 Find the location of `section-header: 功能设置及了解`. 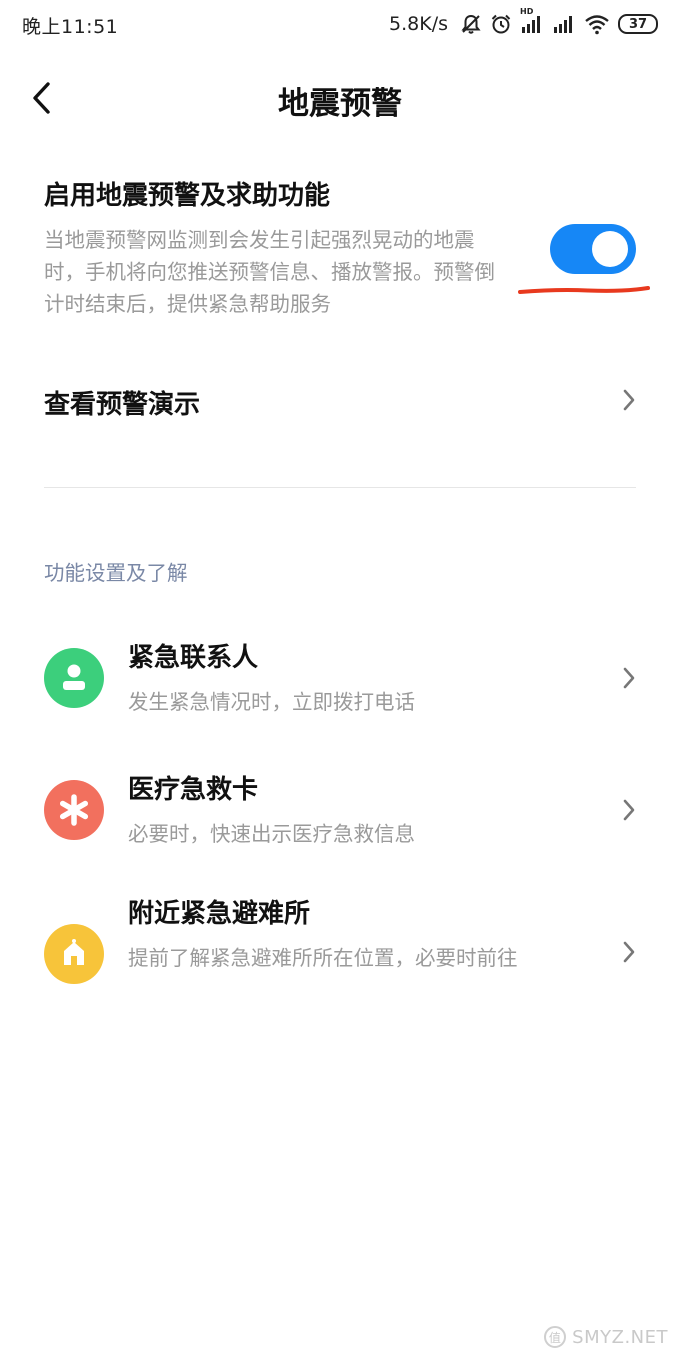

section-header: 功能设置及了解 is located at coordinates (116, 573).